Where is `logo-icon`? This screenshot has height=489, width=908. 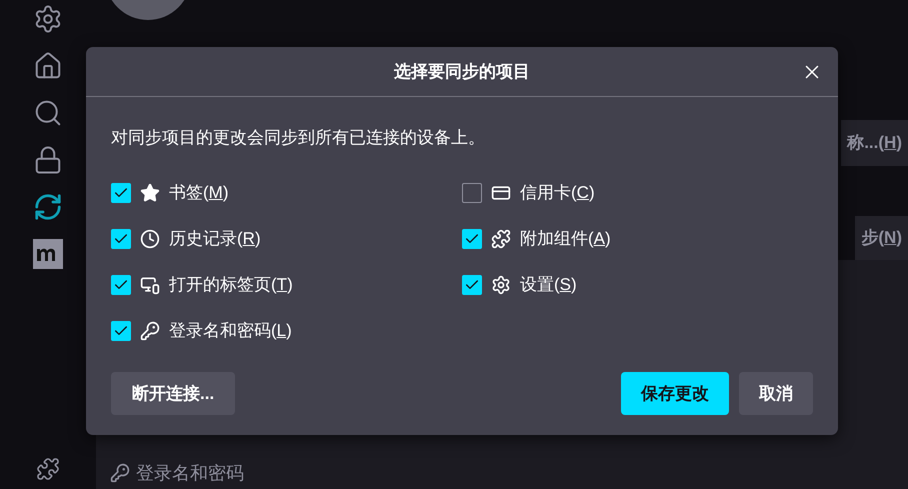
logo-icon is located at coordinates (48, 254).